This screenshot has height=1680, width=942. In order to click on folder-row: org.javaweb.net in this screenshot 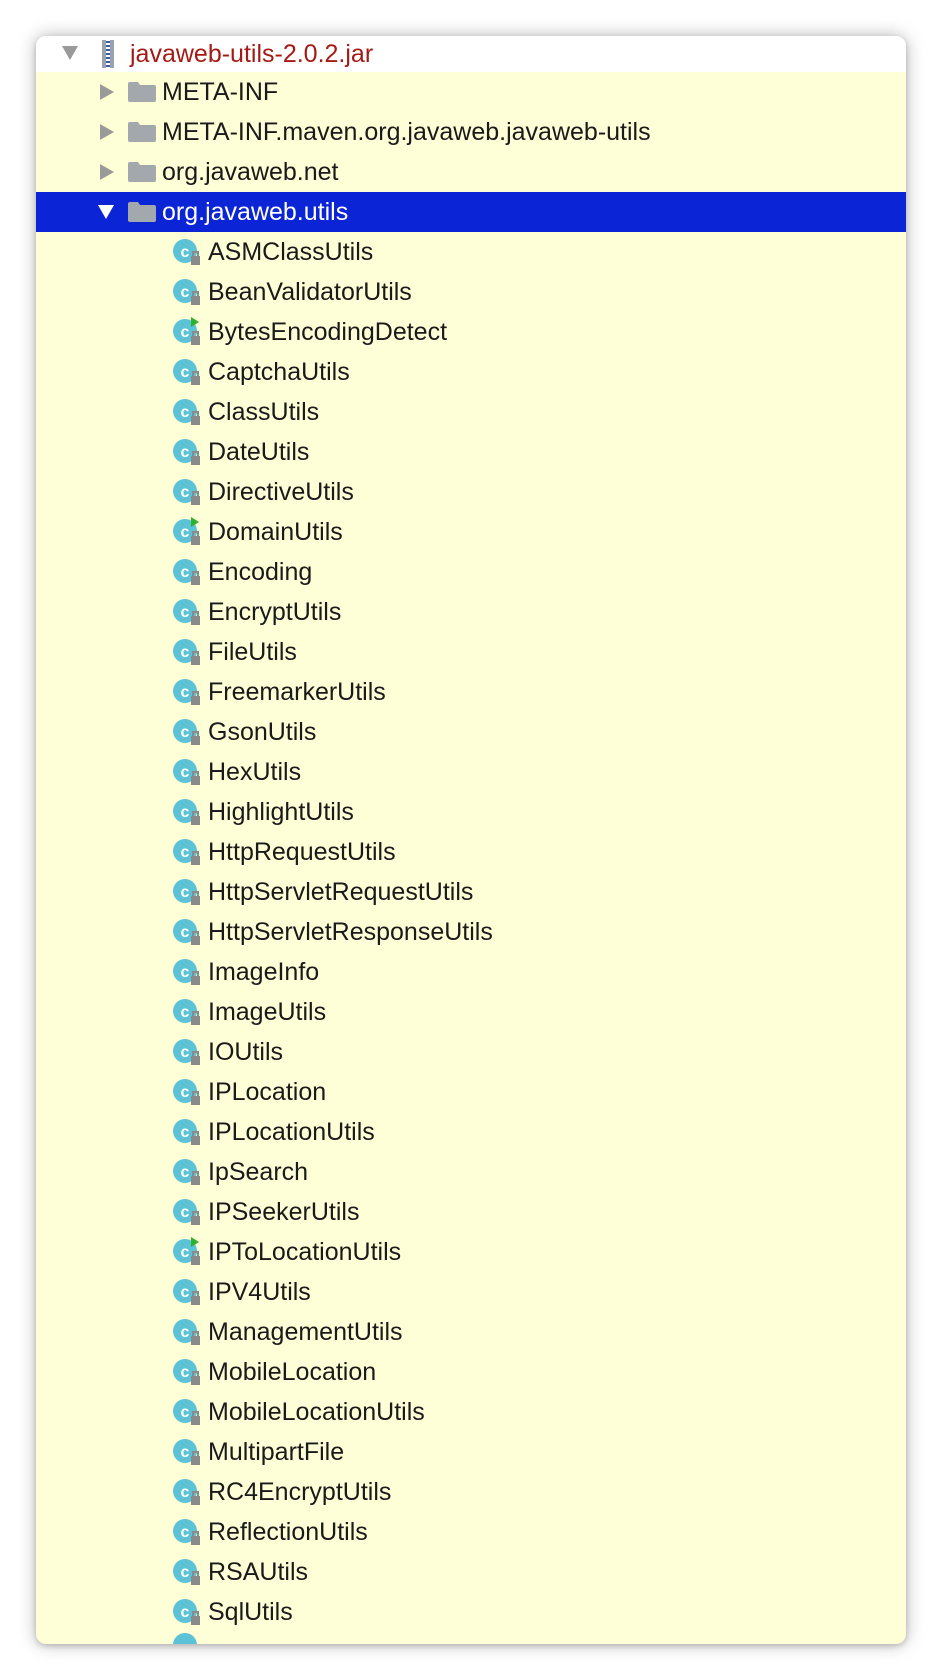, I will do `click(471, 172)`.